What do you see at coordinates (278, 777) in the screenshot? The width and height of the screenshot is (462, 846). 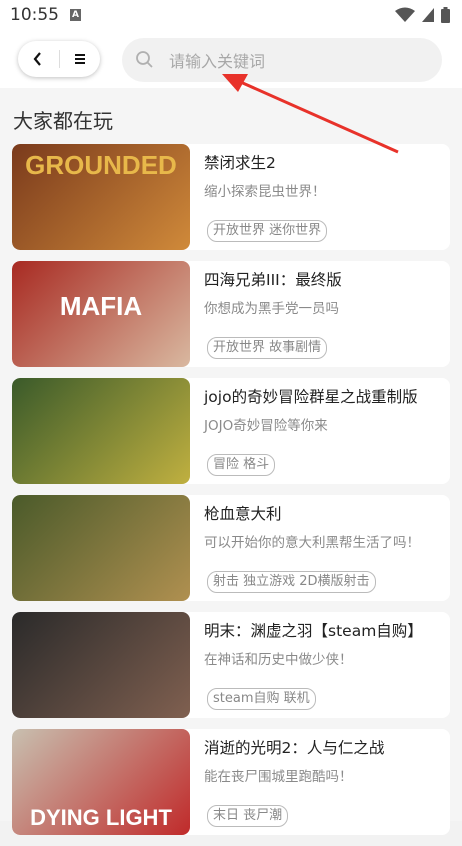 I see `game-description: 能在丧尸围城里跑酷吗！` at bounding box center [278, 777].